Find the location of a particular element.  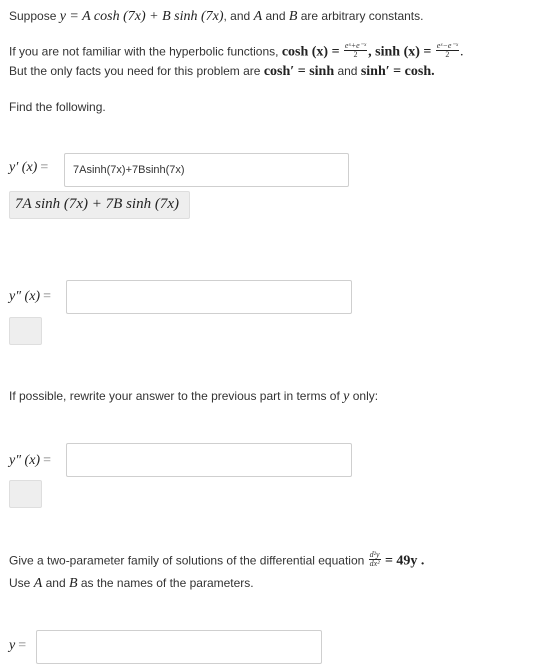

q4-label: y = is located at coordinates (17, 646).